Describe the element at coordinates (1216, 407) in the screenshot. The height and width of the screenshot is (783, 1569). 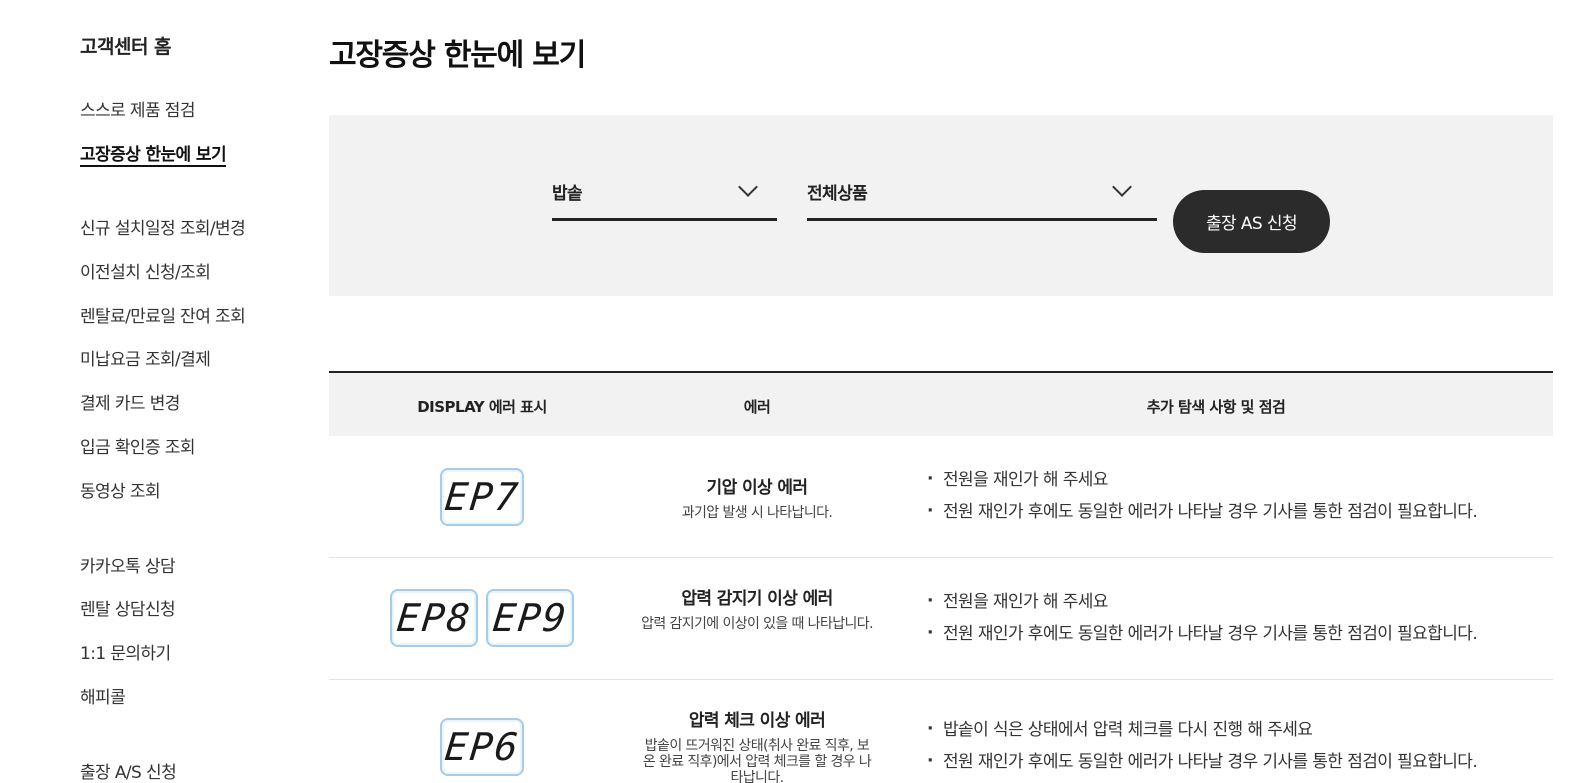
I see `header-checks: 추가 탐색 사항 및 점검` at that location.